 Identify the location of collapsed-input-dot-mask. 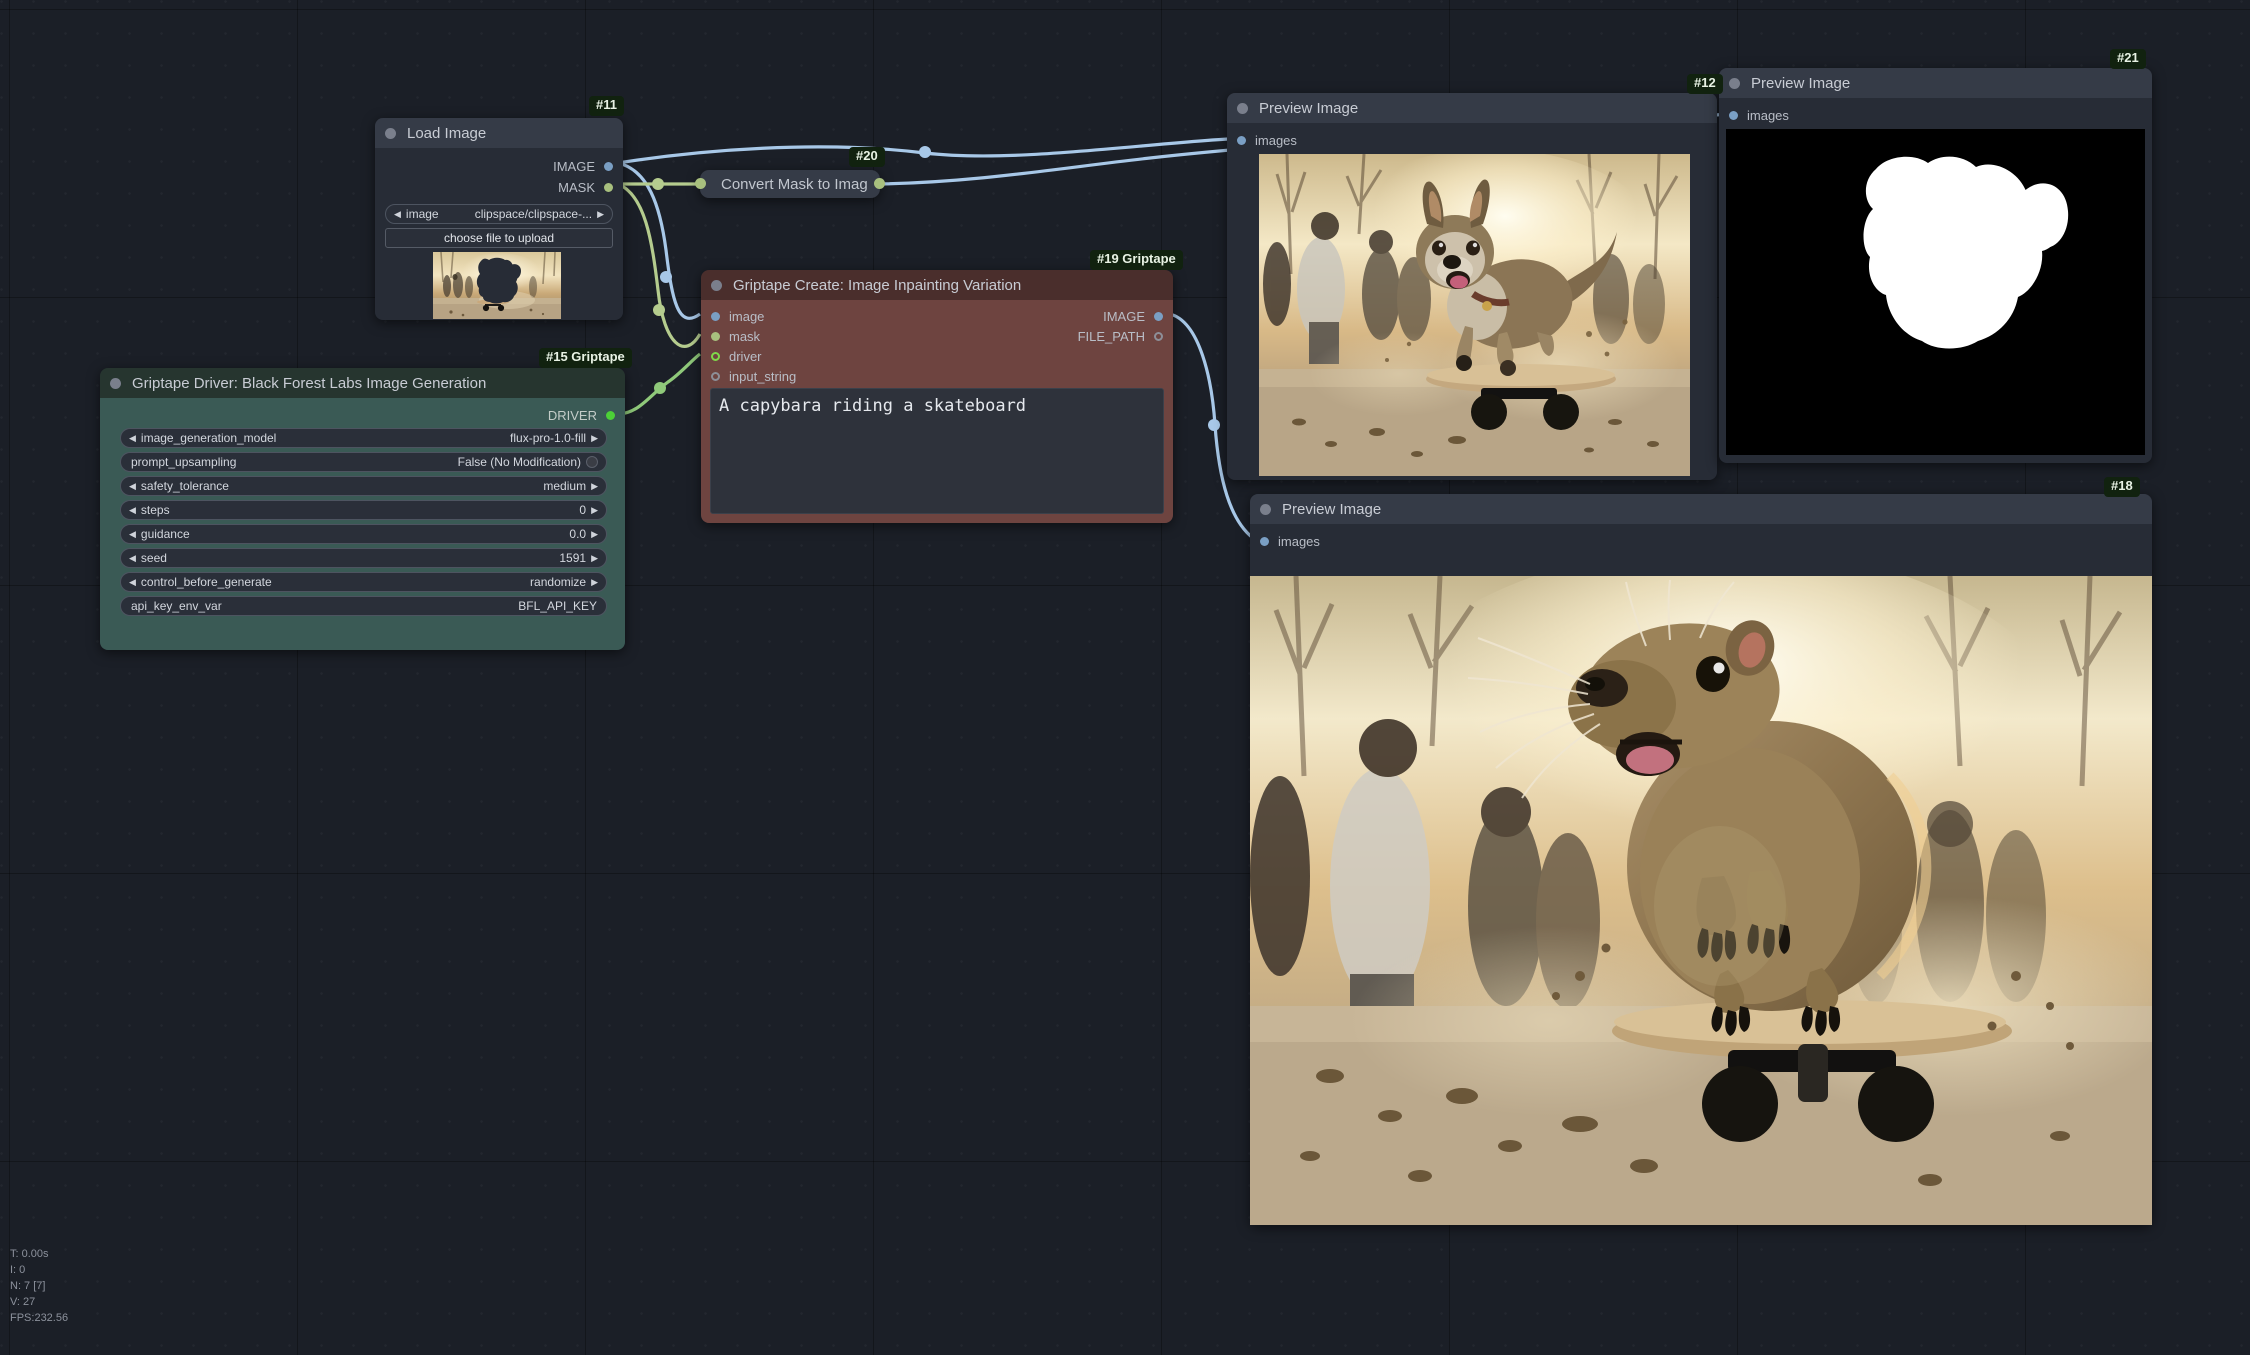
(700, 183).